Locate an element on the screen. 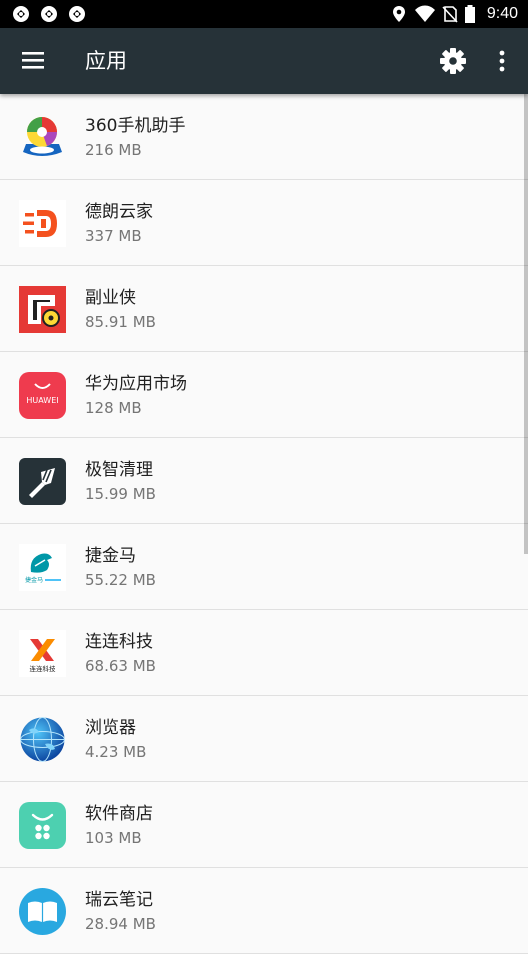 This screenshot has height=954, width=528. app-huawei-appgallery-icon: HUAWEI is located at coordinates (42, 395).